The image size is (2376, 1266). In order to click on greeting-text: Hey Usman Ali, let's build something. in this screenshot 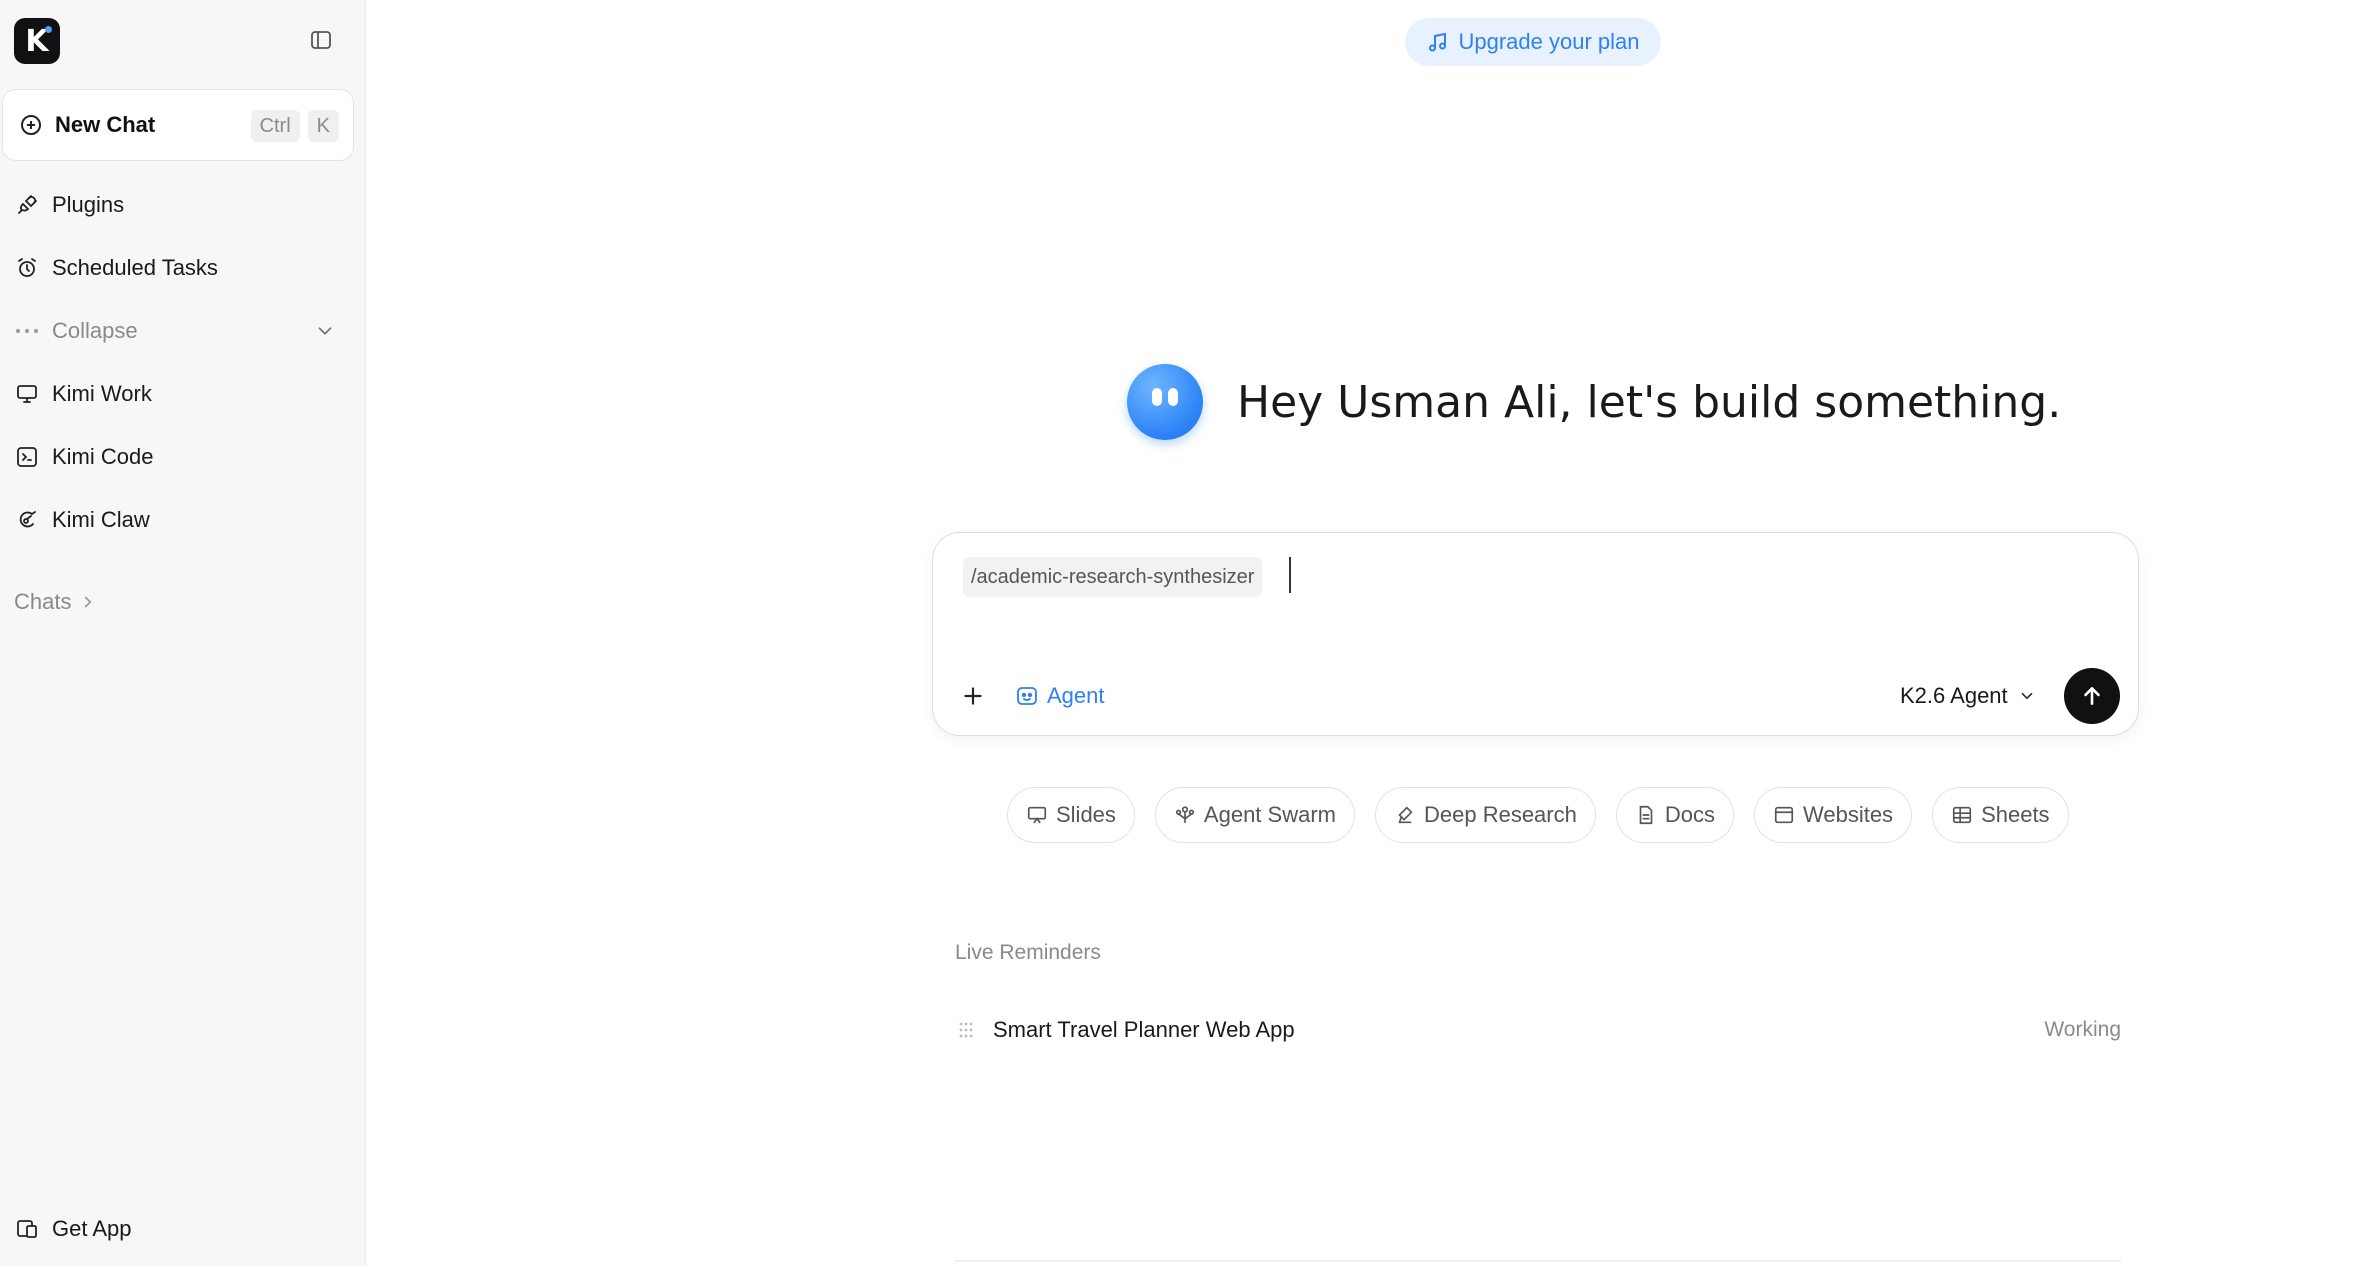, I will do `click(1649, 402)`.